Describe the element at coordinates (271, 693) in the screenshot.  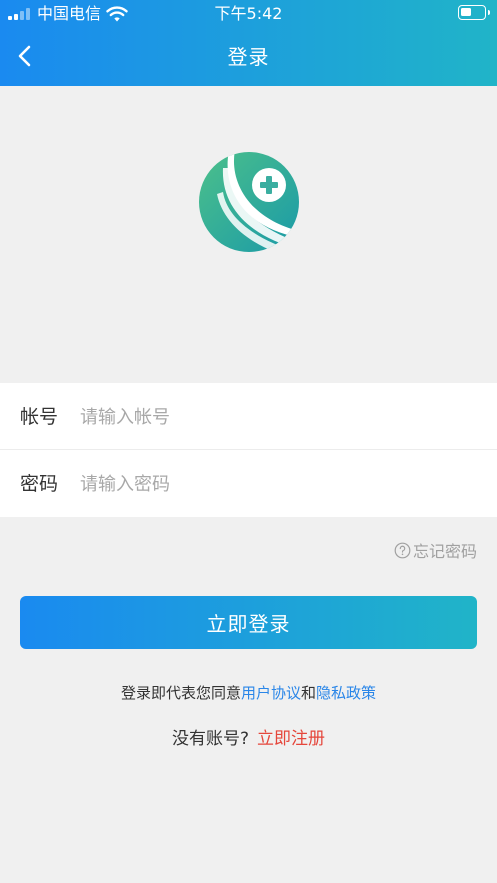
I see `user-agreement-link: 用户协议` at that location.